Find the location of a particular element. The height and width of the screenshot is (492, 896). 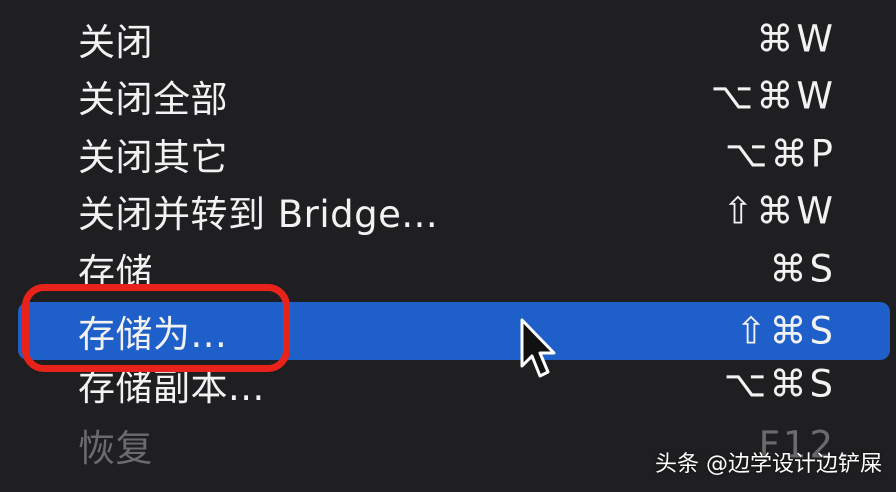

menu-item-close: 关闭 ⌘W is located at coordinates (454, 39).